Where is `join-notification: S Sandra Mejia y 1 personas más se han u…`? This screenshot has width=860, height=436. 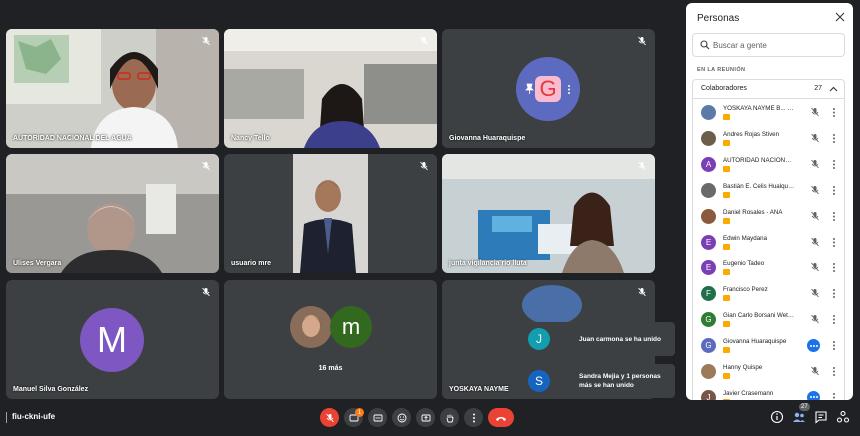
join-notification: S Sandra Mejia y 1 personas más se han u… is located at coordinates (592, 381).